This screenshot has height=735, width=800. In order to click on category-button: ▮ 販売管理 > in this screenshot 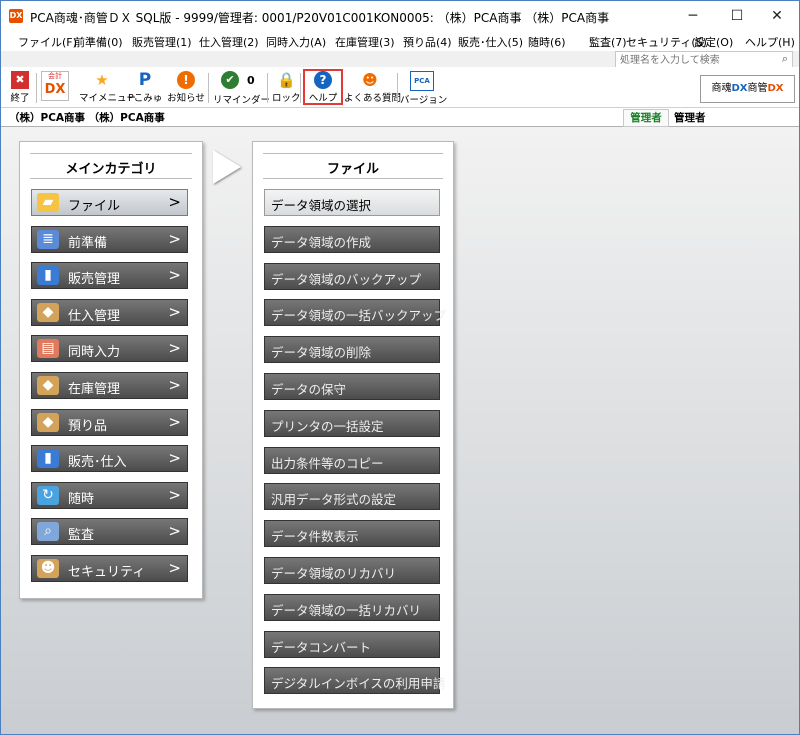, I will do `click(109, 276)`.